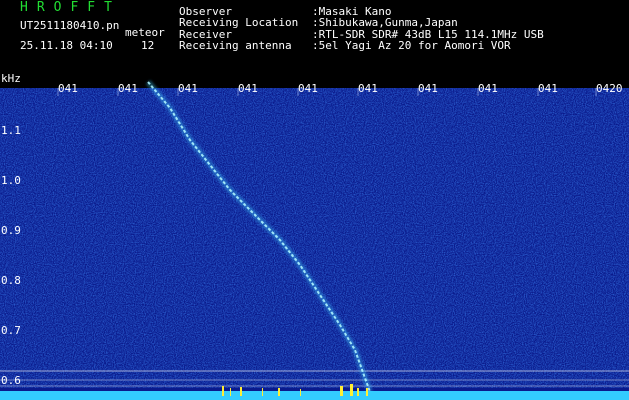  Describe the element at coordinates (11, 230) in the screenshot. I see `y-tick-label: 0.9` at that location.